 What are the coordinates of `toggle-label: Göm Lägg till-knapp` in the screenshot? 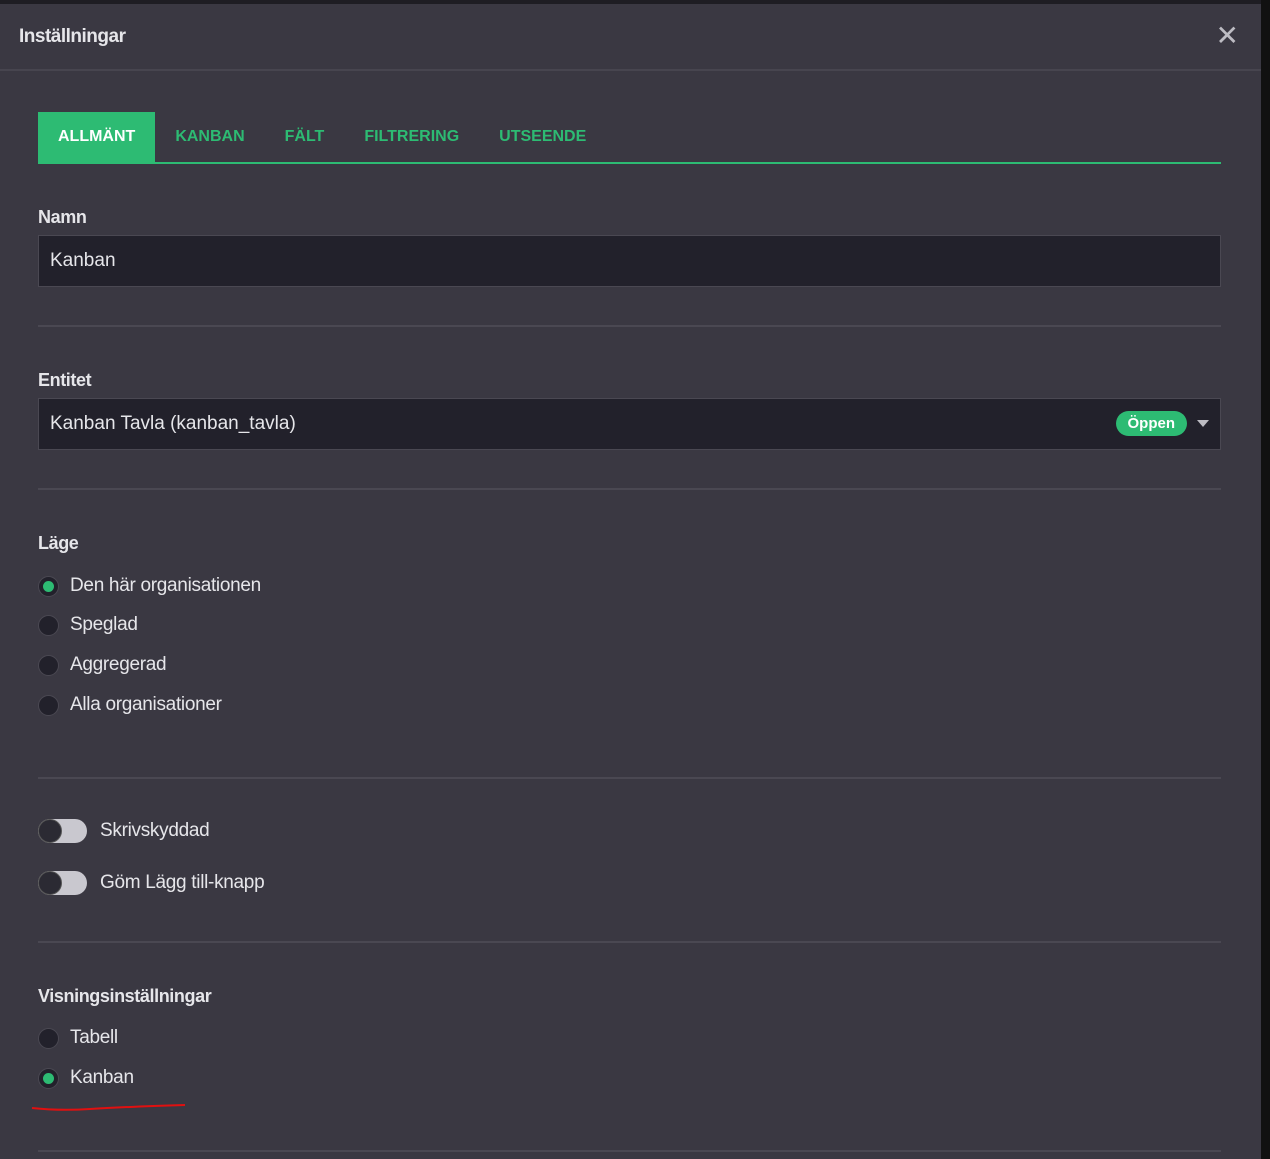 It's located at (182, 882).